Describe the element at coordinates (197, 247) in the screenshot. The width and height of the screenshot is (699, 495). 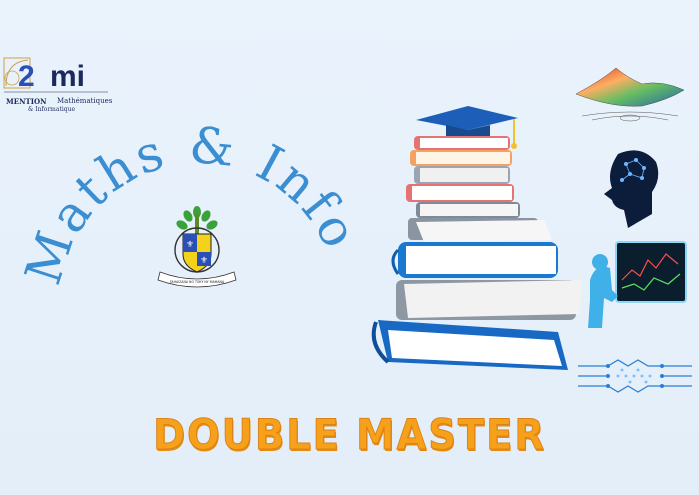
I see `university-crest: ⚜ ⚜ FAHAIZANA NO TOKY NY MAMANA` at that location.